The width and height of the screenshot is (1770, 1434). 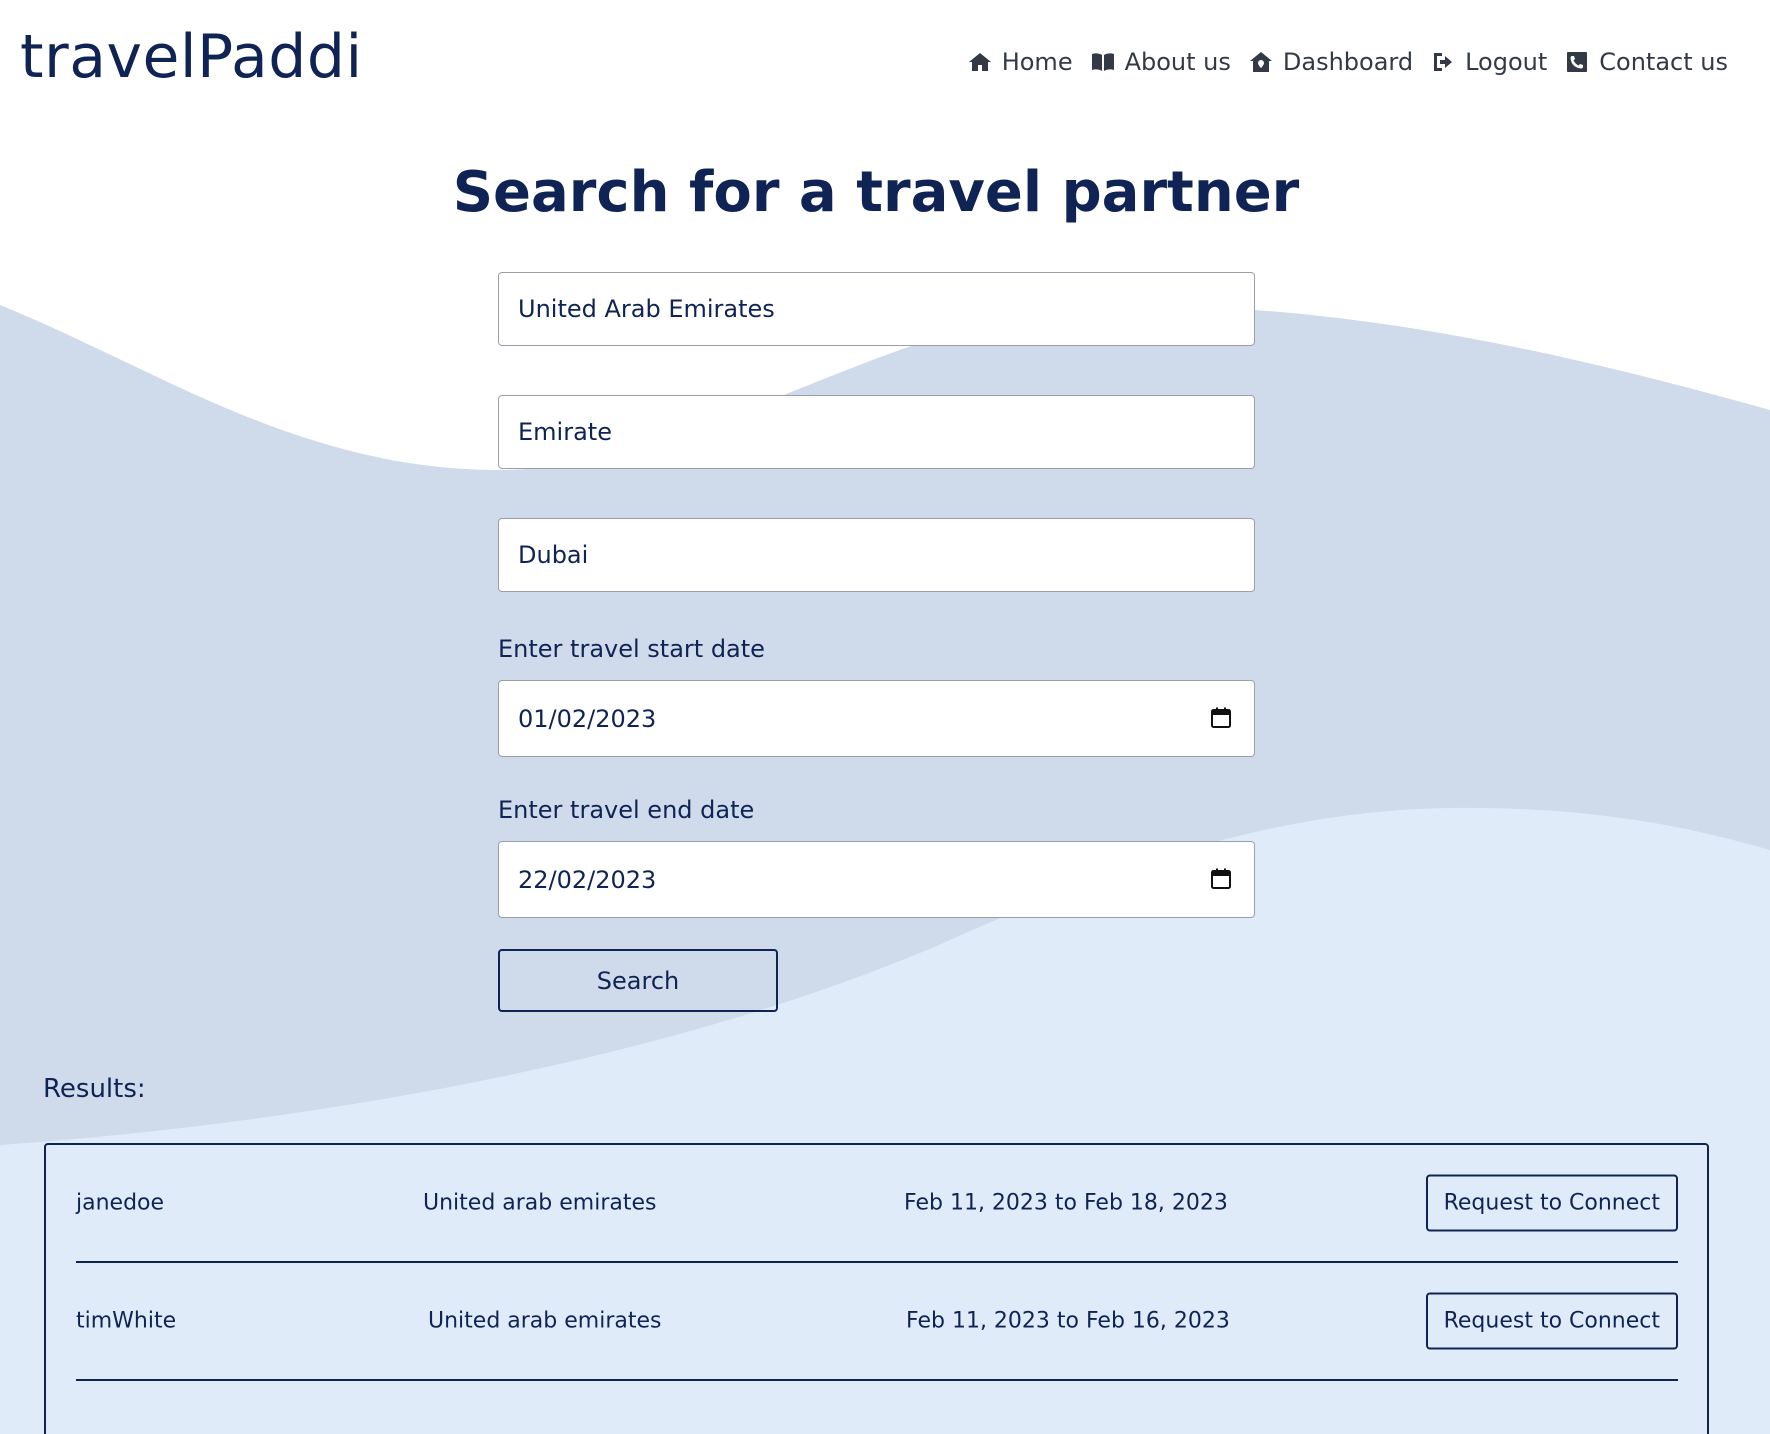 I want to click on brand-logo: travelPaddi, so click(x=191, y=57).